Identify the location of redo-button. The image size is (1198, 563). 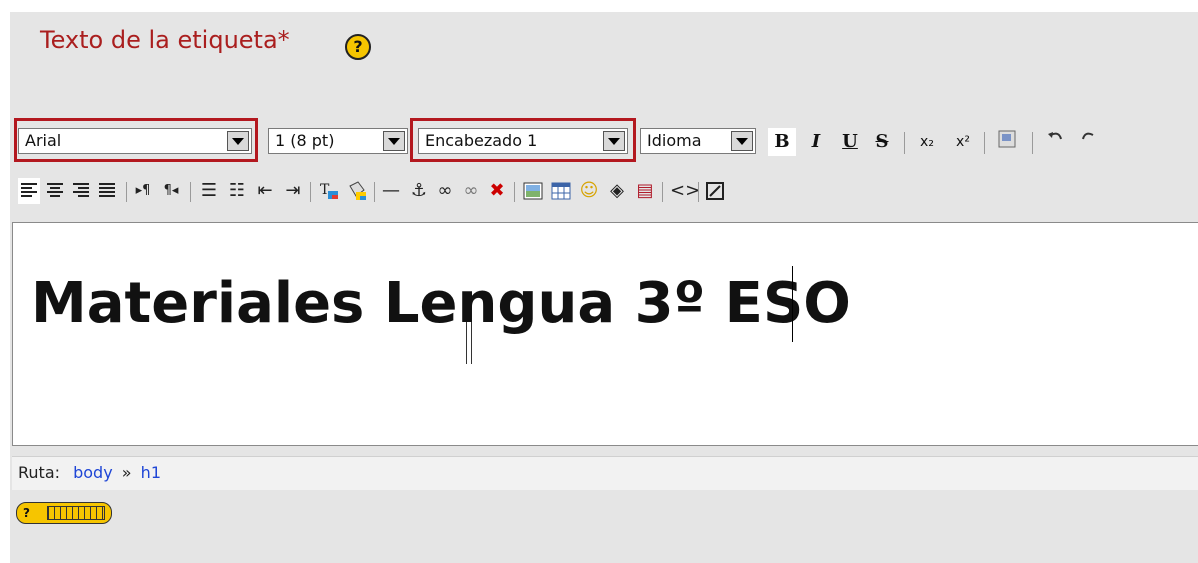
(1089, 142).